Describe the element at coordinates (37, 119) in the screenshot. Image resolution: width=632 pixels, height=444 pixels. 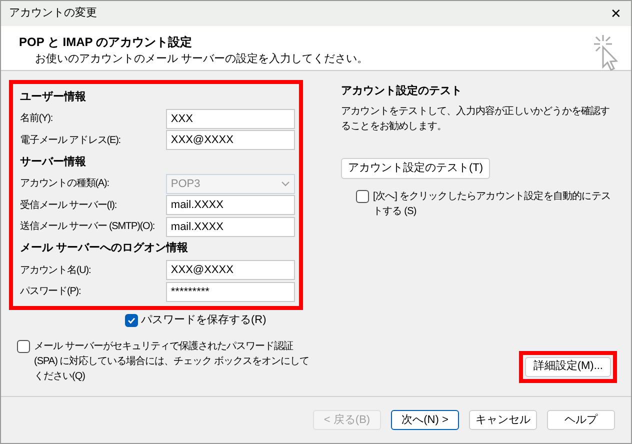
I see `field-label: 名前(Y):` at that location.